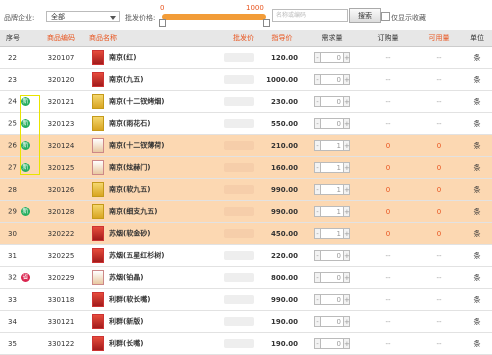 This screenshot has width=492, height=355. I want to click on price-slider, so click(214, 17).